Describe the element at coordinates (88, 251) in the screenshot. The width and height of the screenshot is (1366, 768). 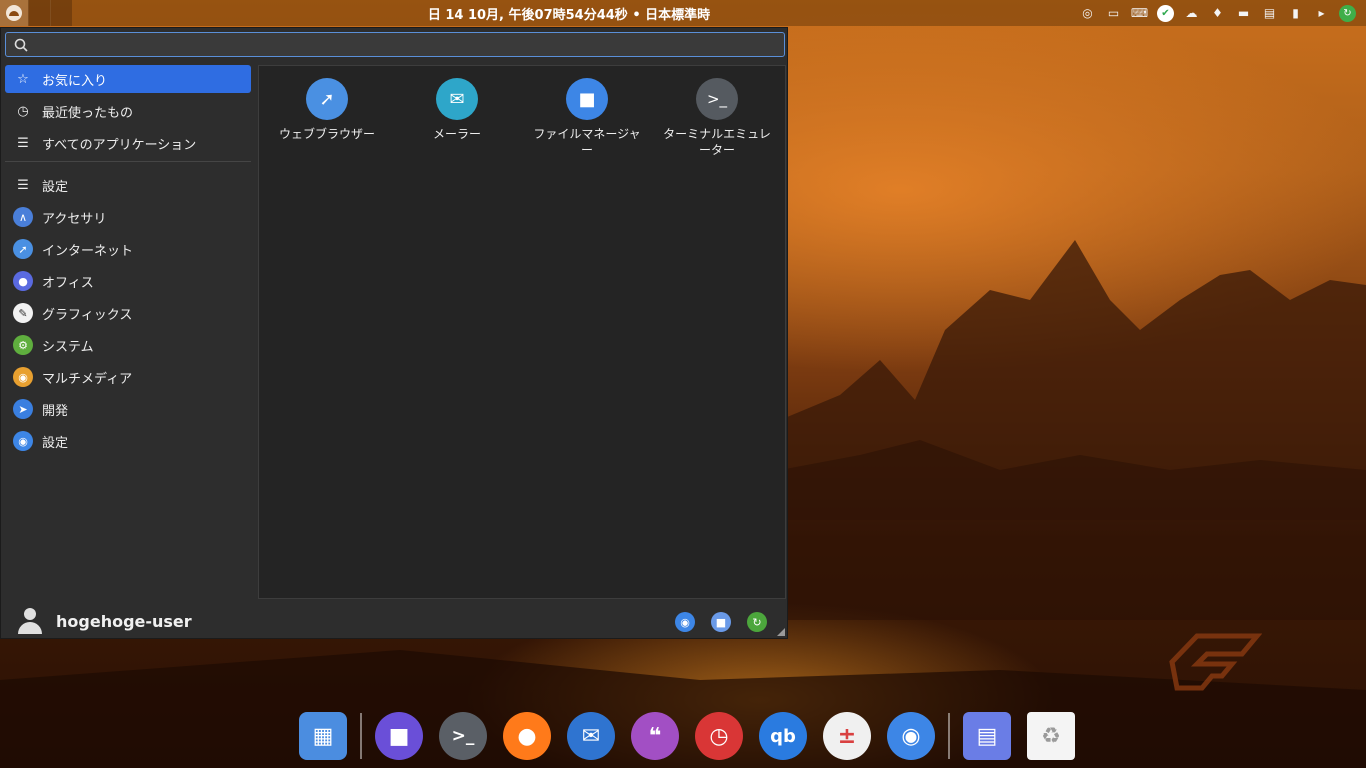
I see `category-label: インターネット` at that location.